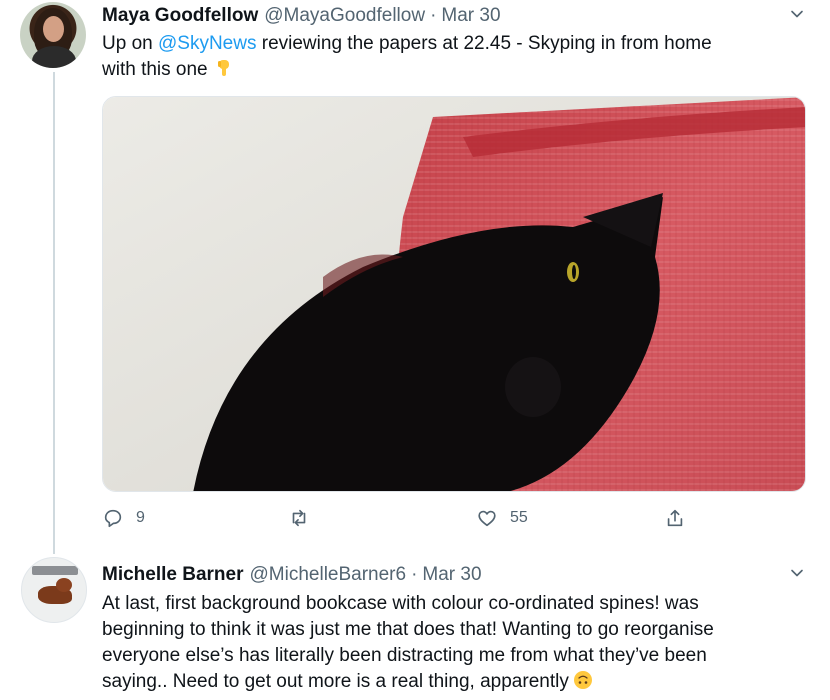 Image resolution: width=830 pixels, height=700 pixels. Describe the element at coordinates (64, 585) in the screenshot. I see `avatar-dog-head` at that location.